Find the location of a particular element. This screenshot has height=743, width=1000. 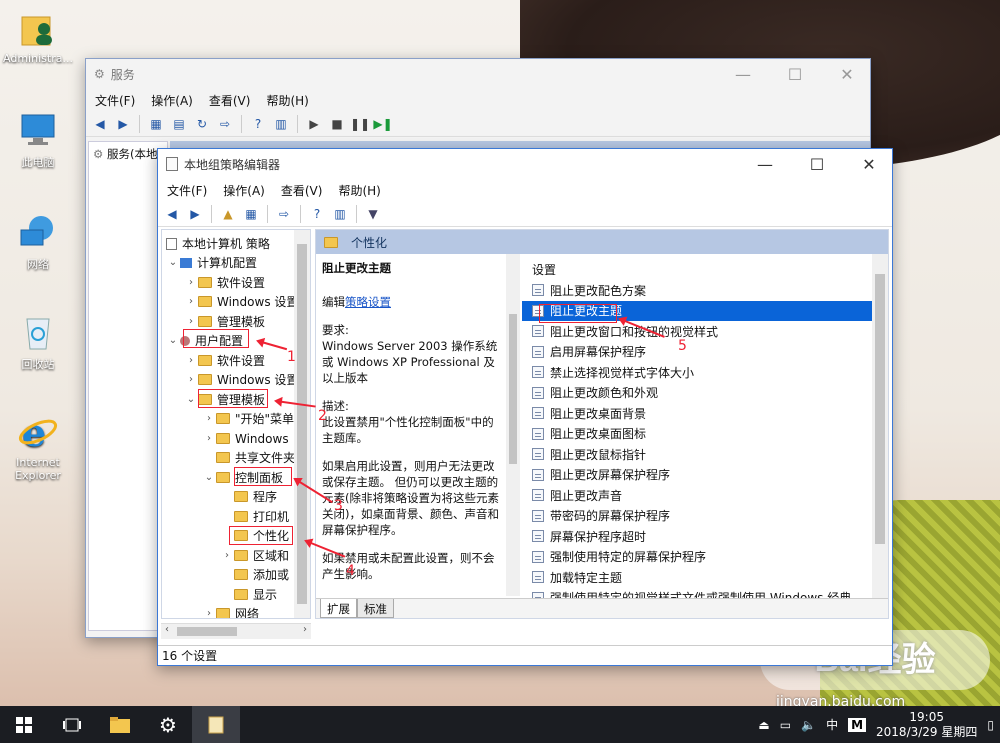

tree-windows-components: › Windows is located at coordinates (245, 438).